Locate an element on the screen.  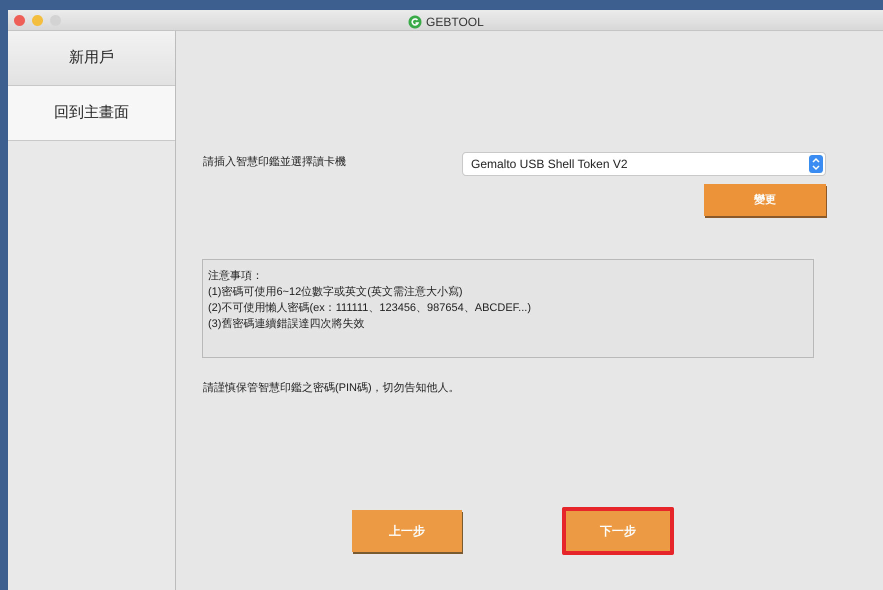
notice-line: (1)密碼可使用6~12位數字或英文(英文需注意大小寫) is located at coordinates (336, 292).